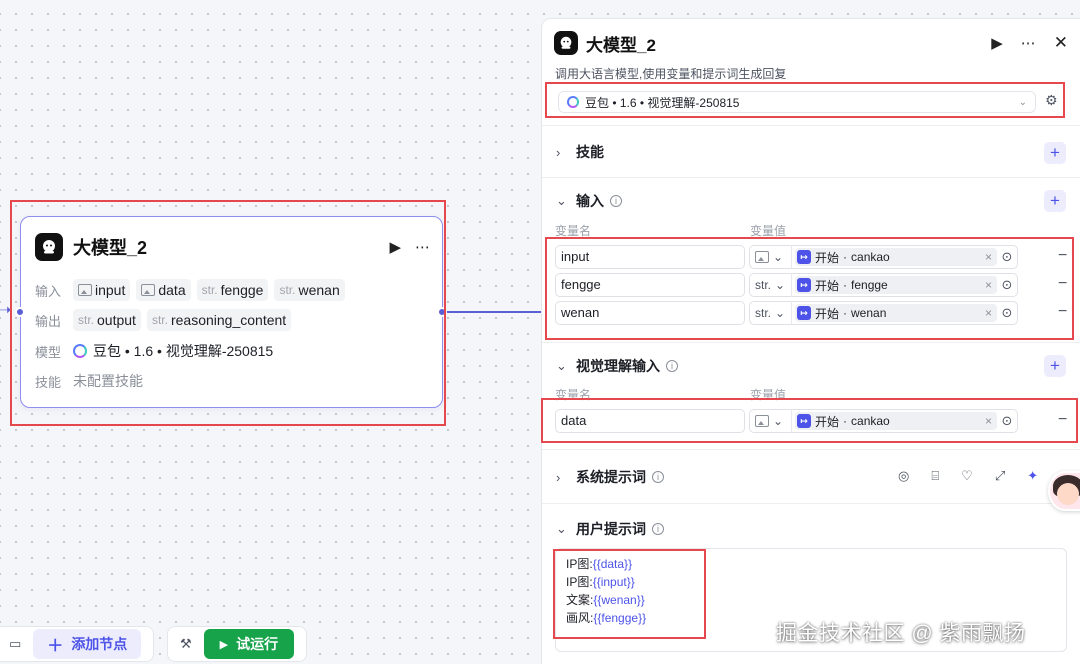 This screenshot has width=1080, height=664. Describe the element at coordinates (48, 352) in the screenshot. I see `model-label: 模型` at that location.